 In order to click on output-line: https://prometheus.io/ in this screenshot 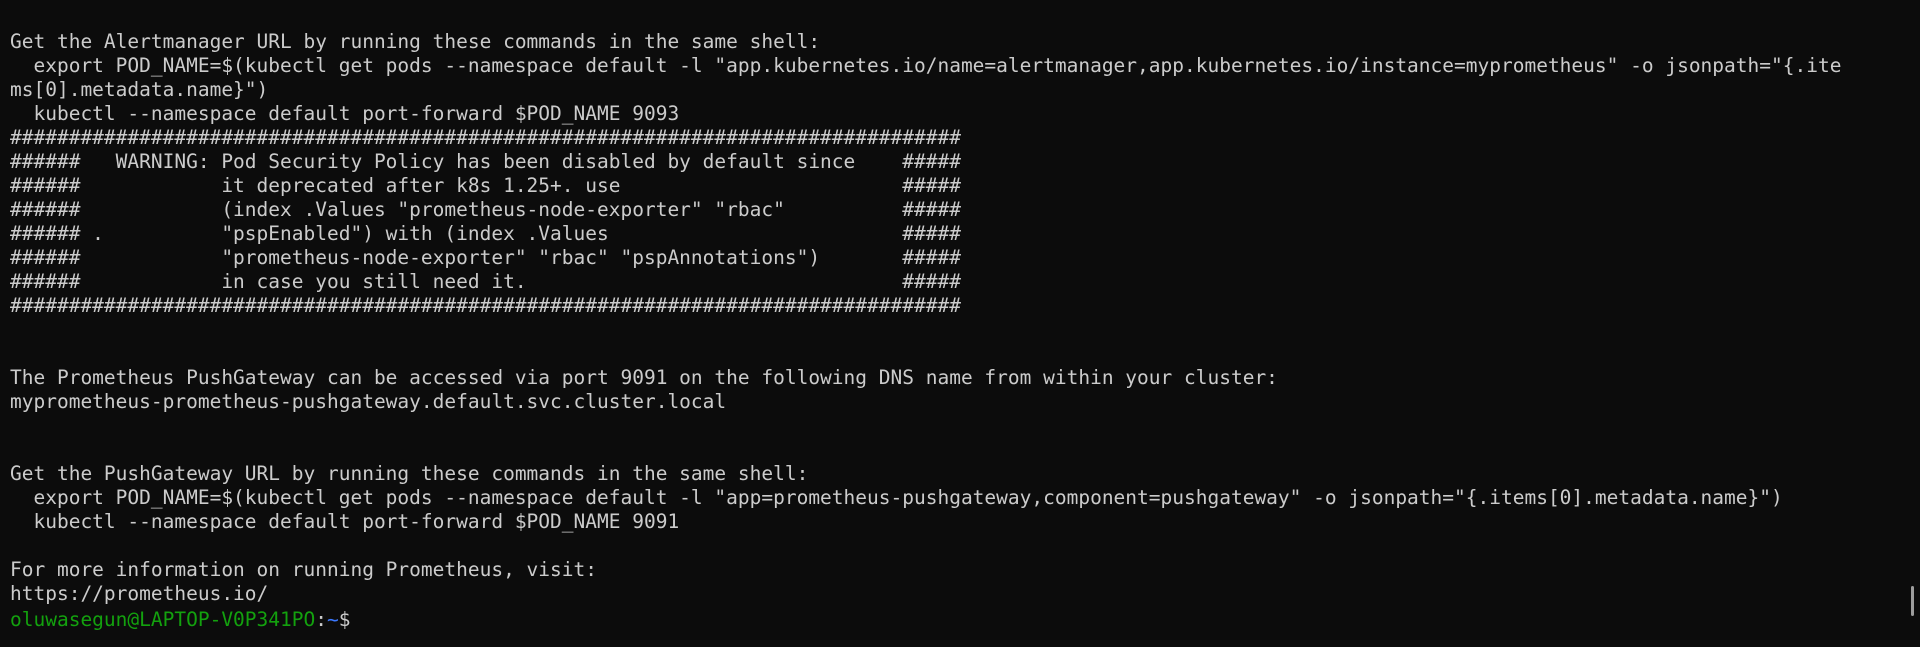, I will do `click(139, 593)`.